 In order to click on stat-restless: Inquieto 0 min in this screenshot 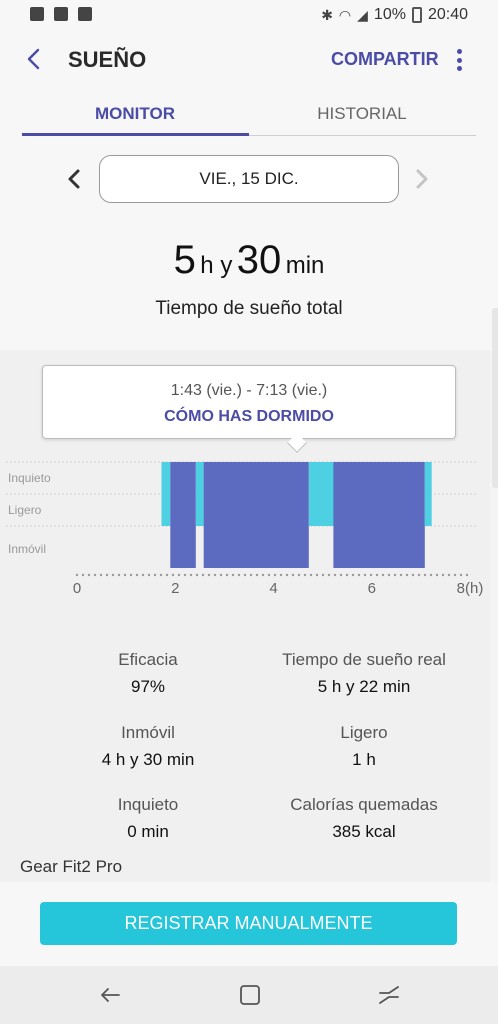, I will do `click(148, 818)`.